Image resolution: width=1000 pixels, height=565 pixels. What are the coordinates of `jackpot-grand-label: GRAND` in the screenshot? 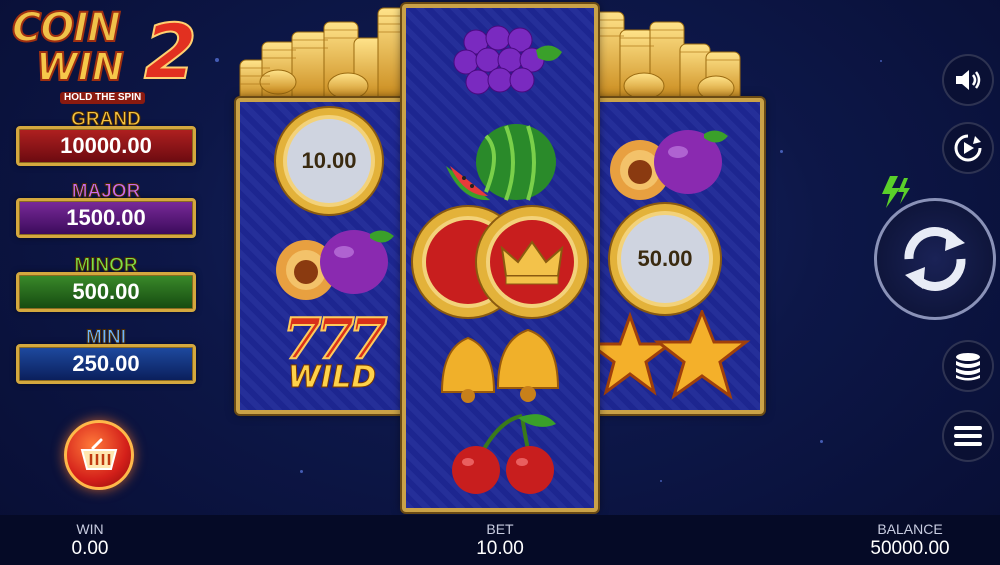 It's located at (106, 119).